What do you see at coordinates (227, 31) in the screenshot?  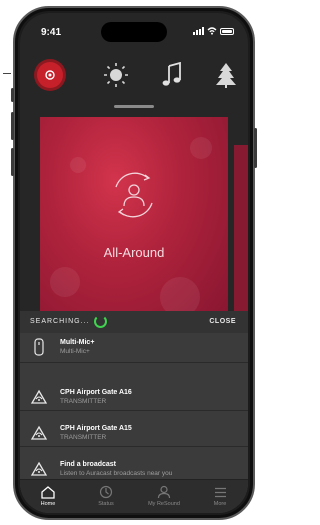 I see `battery-icon` at bounding box center [227, 31].